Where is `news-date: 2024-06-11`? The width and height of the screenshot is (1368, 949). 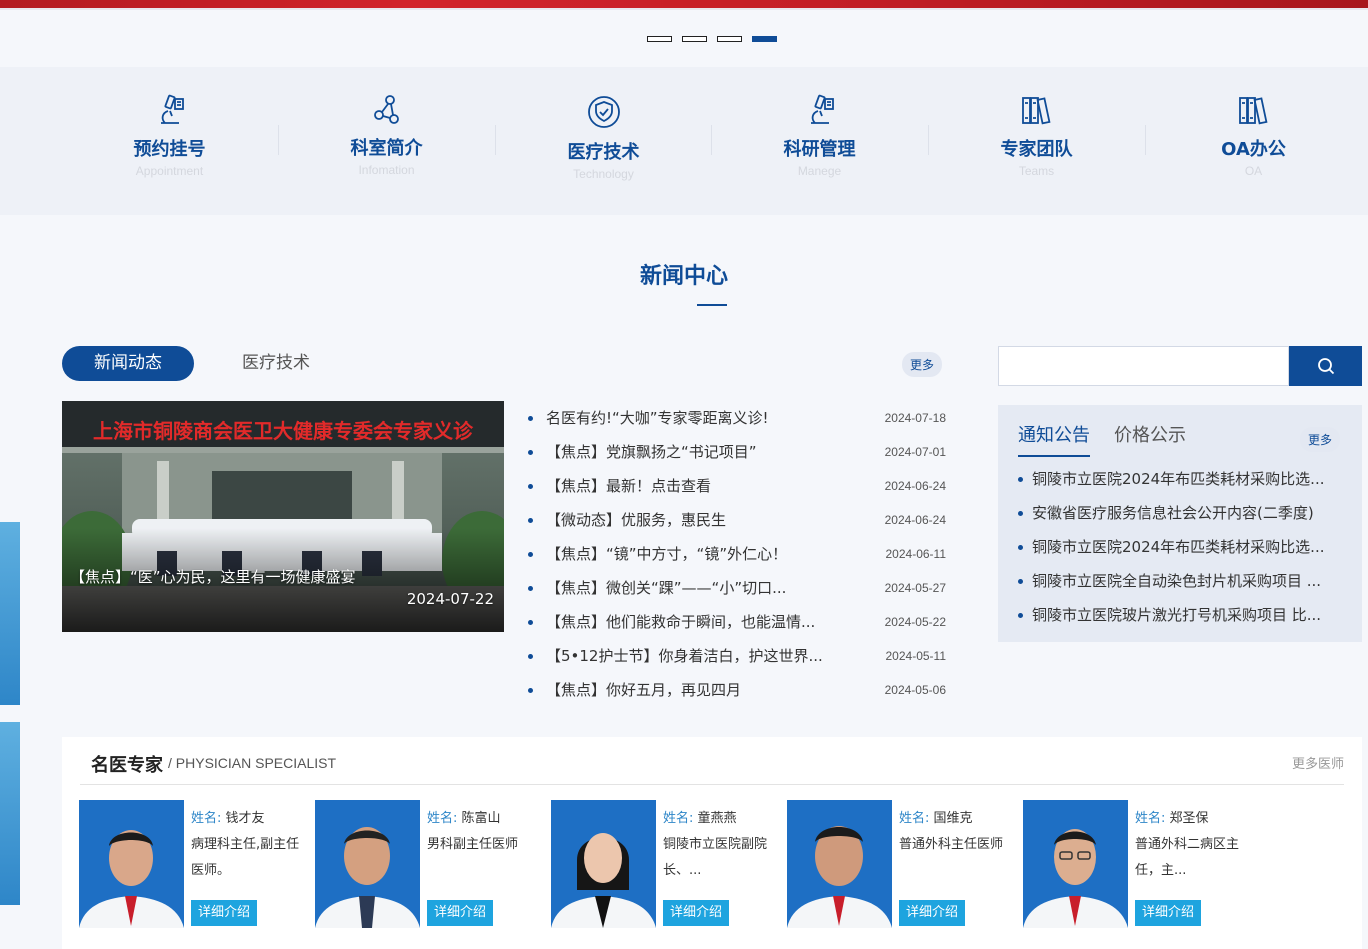
news-date: 2024-06-11 is located at coordinates (916, 554).